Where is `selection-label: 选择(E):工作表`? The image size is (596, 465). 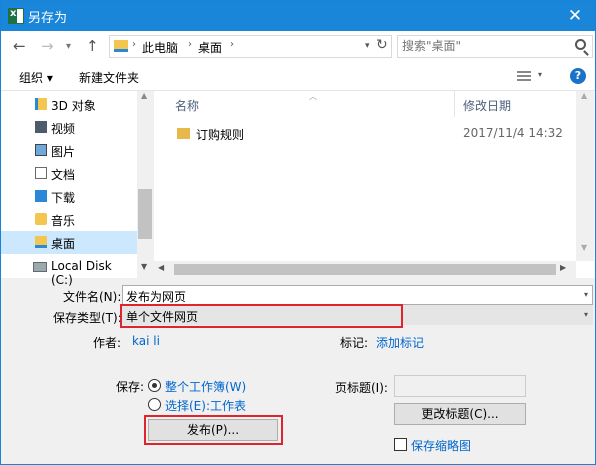
selection-label: 选择(E):工作表 is located at coordinates (205, 405).